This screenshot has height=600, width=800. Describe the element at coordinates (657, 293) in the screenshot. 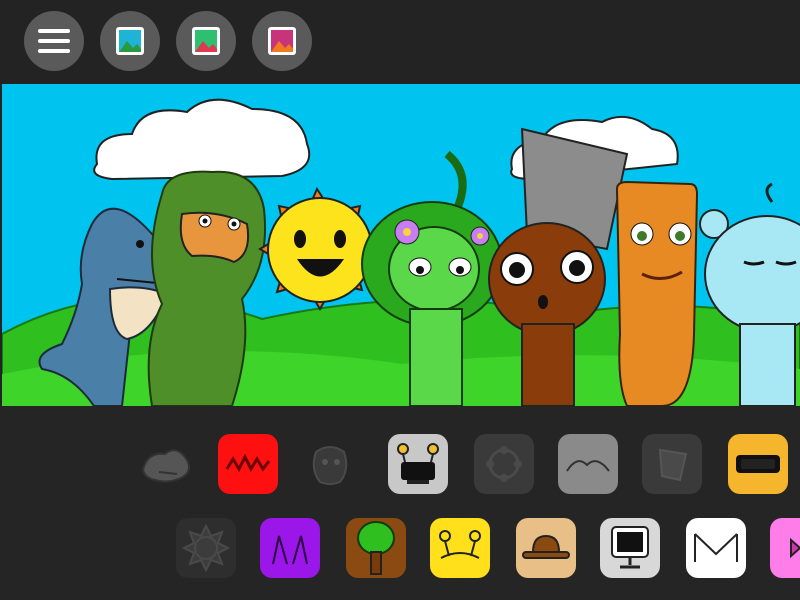

I see `wooden-totem-character` at that location.